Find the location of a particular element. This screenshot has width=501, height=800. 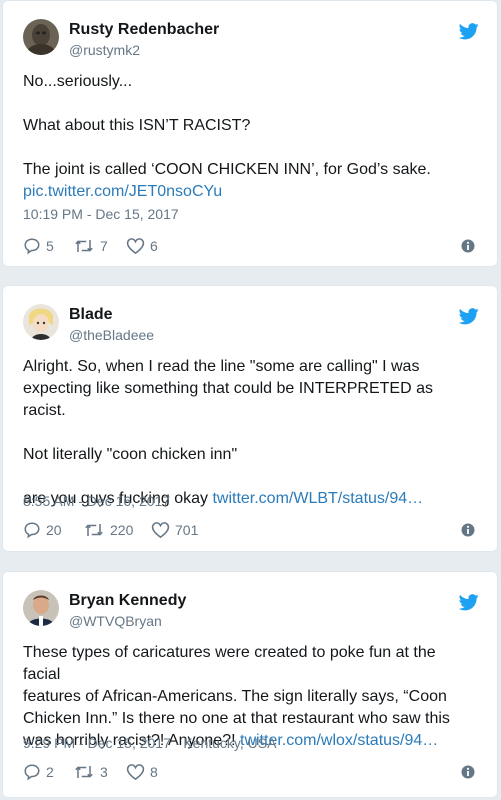

tweet-location: · Kentucky, USA is located at coordinates (223, 743).